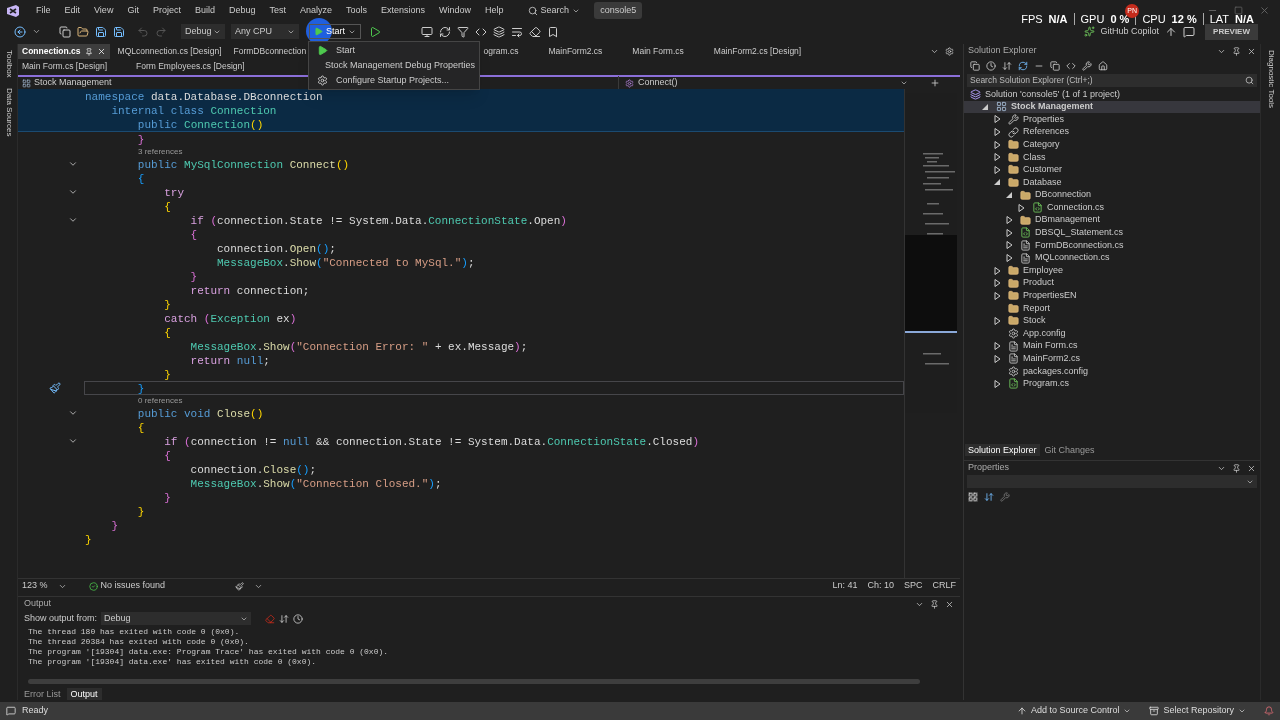  What do you see at coordinates (1112, 182) in the screenshot?
I see `tree-item: Database` at bounding box center [1112, 182].